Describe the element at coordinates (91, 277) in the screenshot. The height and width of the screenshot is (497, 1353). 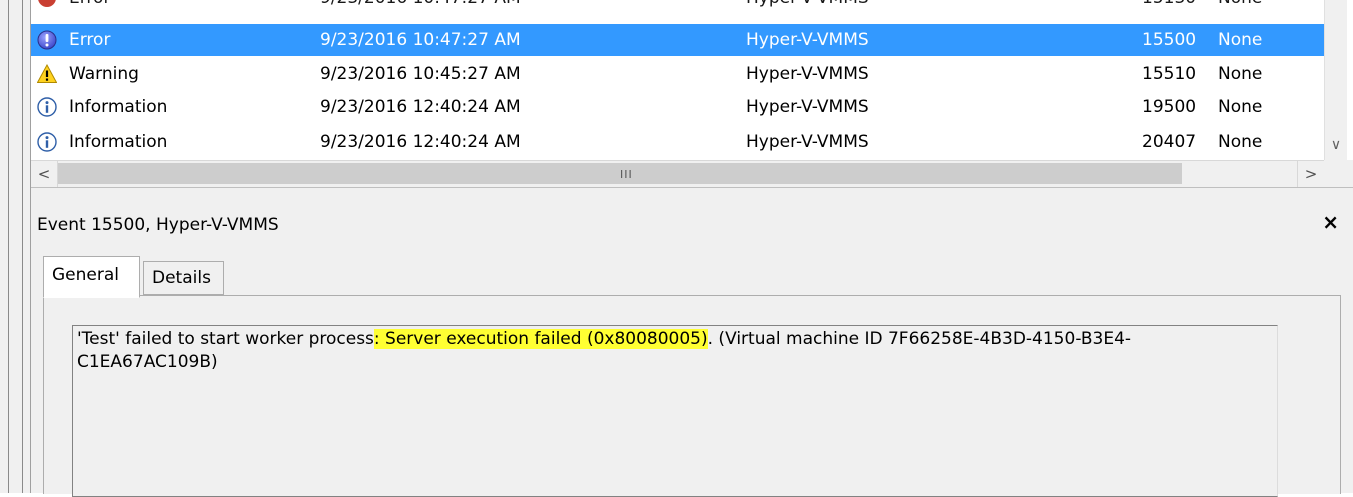
I see `tab-general: General` at that location.